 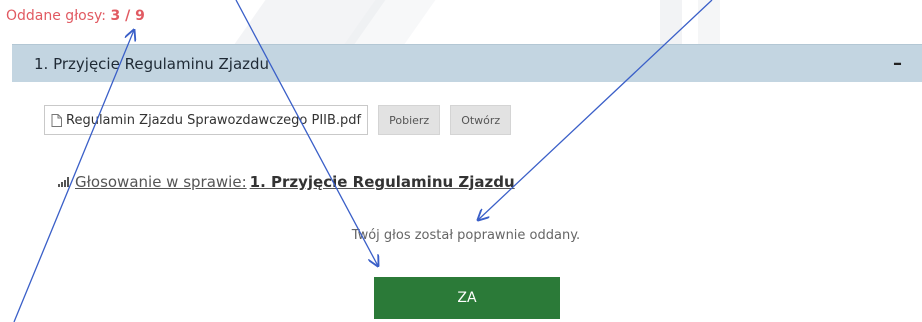 I want to click on document-icon, so click(x=56, y=120).